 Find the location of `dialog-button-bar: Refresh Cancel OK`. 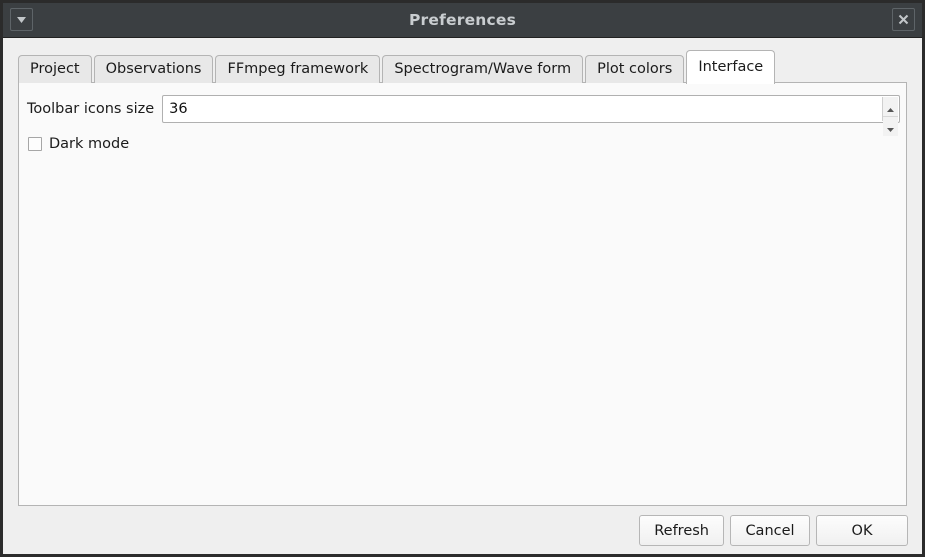

dialog-button-bar: Refresh Cancel OK is located at coordinates (773, 530).